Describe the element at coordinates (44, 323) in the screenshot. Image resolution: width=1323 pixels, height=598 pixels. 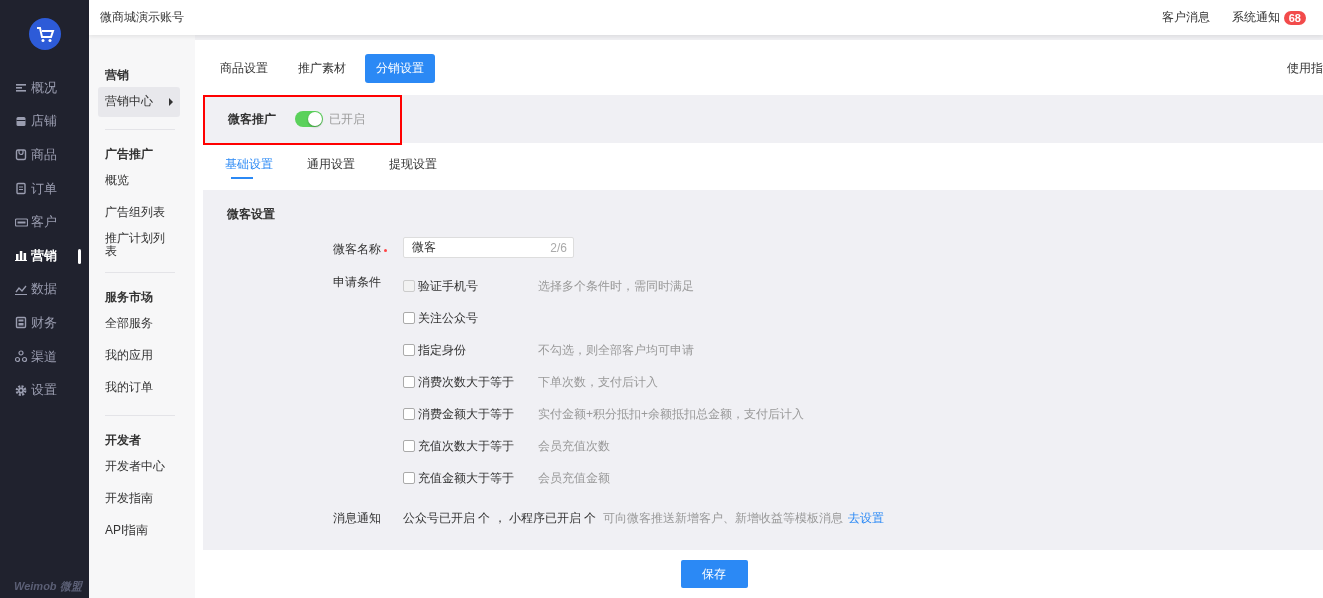
I see `sidebar-item: 财务` at that location.